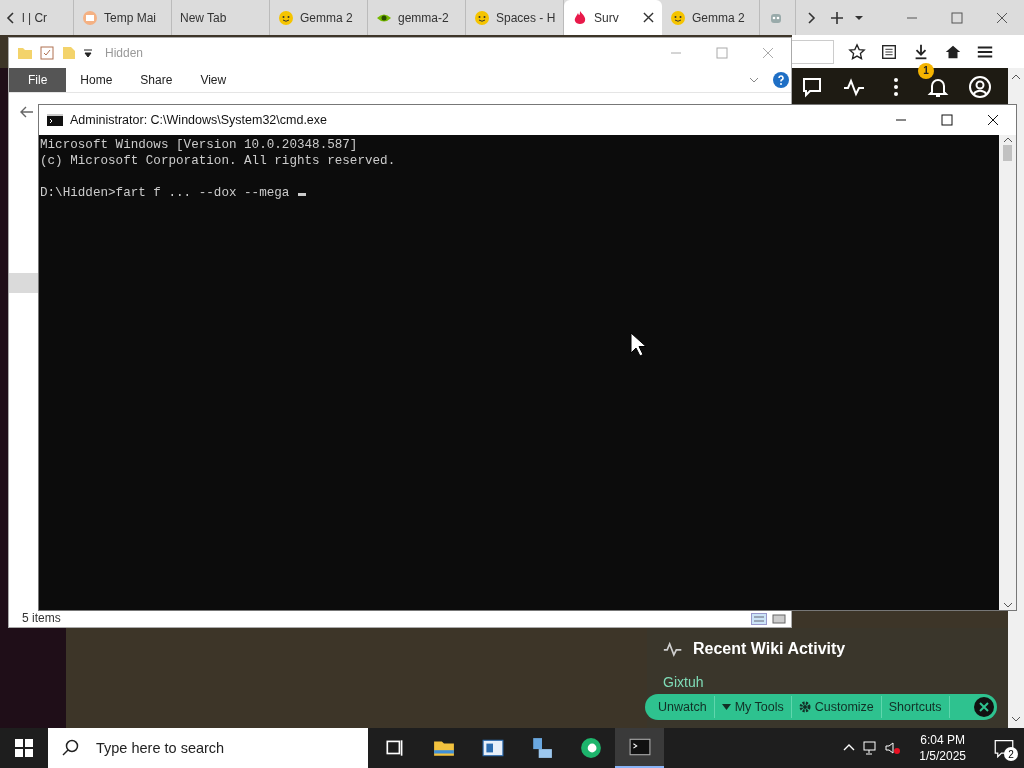  Describe the element at coordinates (683, 707) in the screenshot. I see `toolbar-button: Unwatch` at that location.